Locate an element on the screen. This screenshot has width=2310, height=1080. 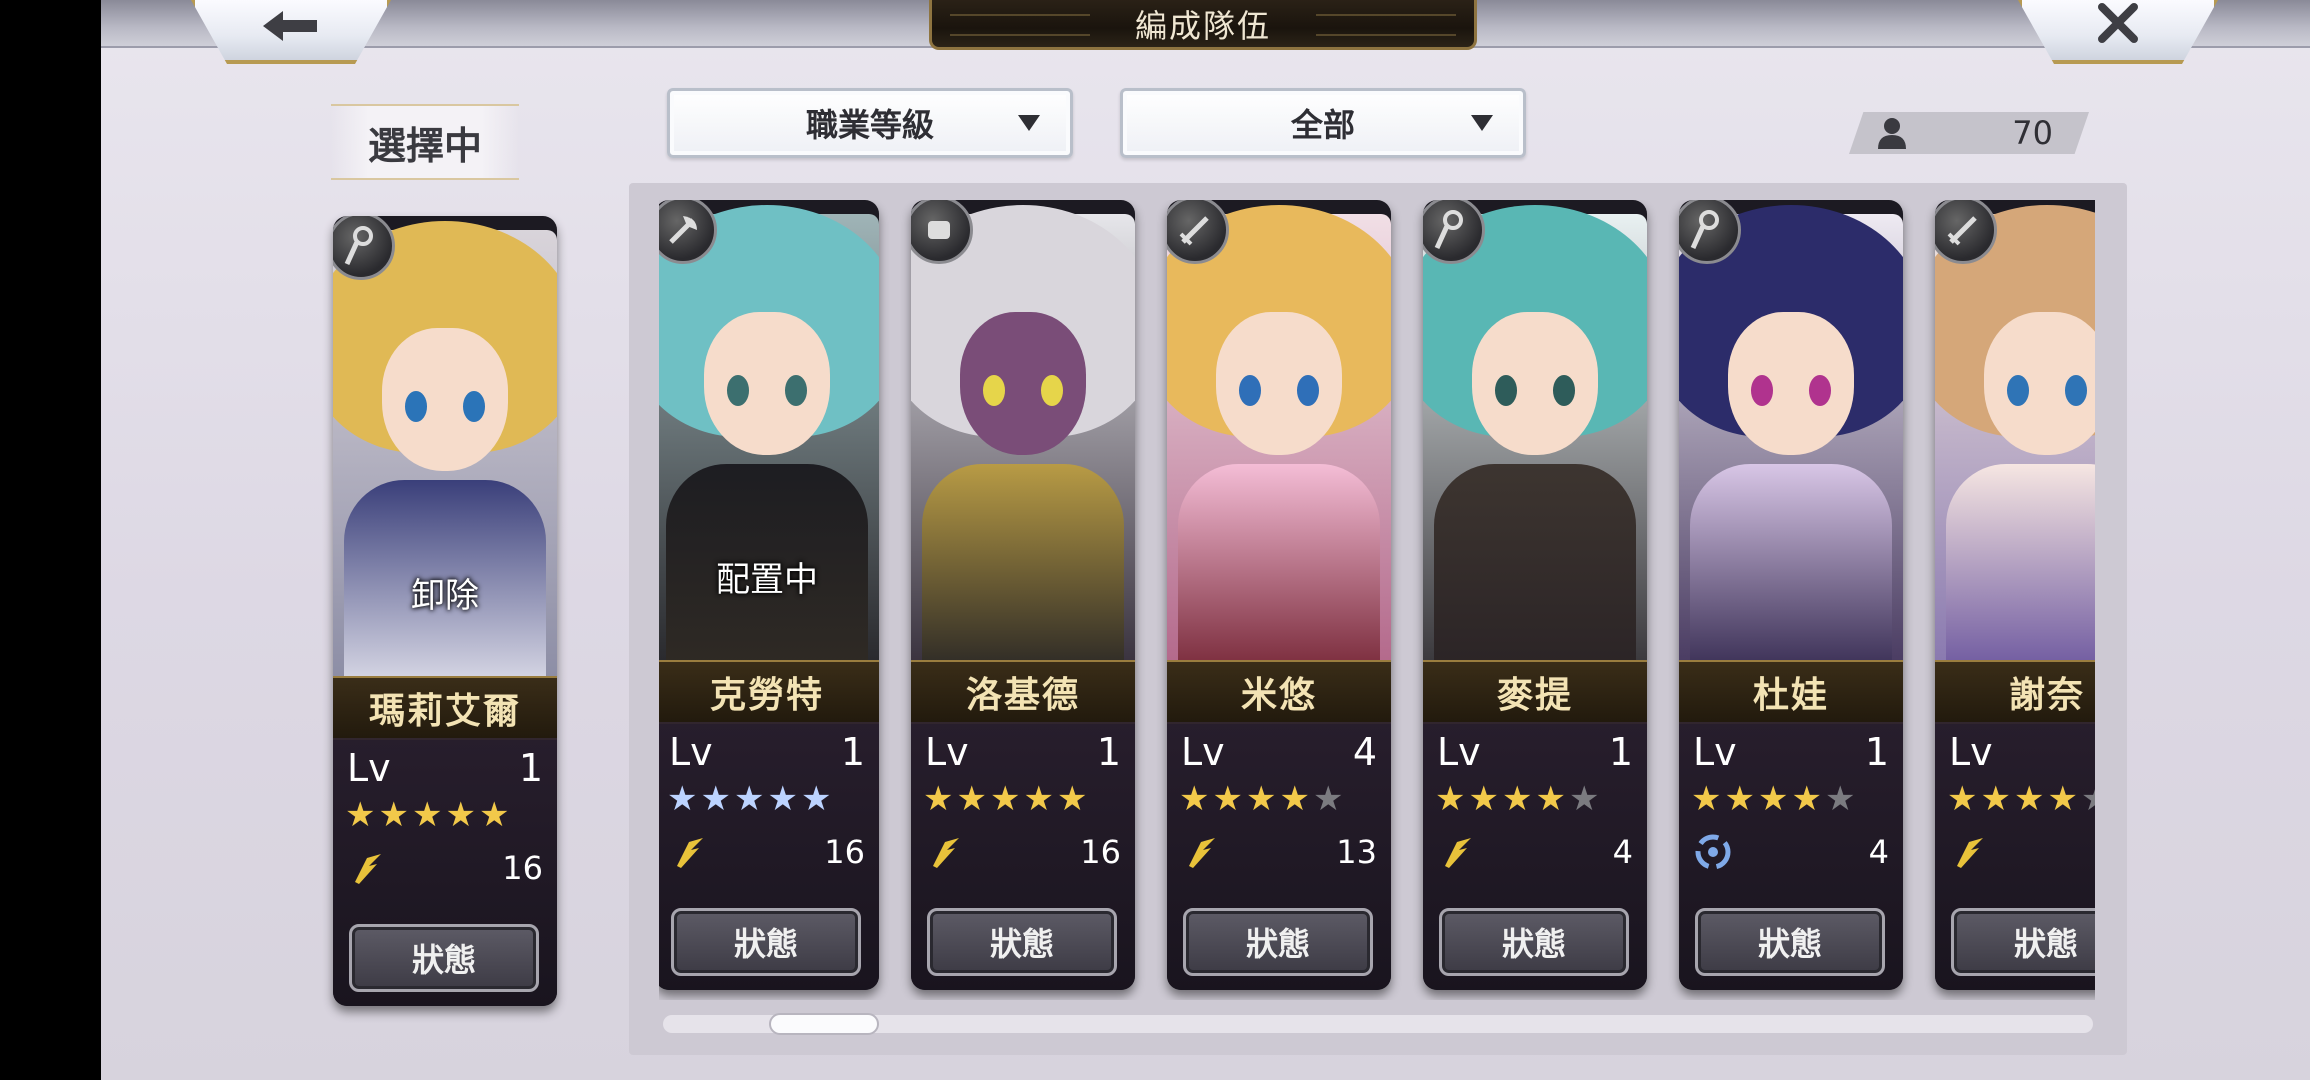
person-icon is located at coordinates (1892, 133).